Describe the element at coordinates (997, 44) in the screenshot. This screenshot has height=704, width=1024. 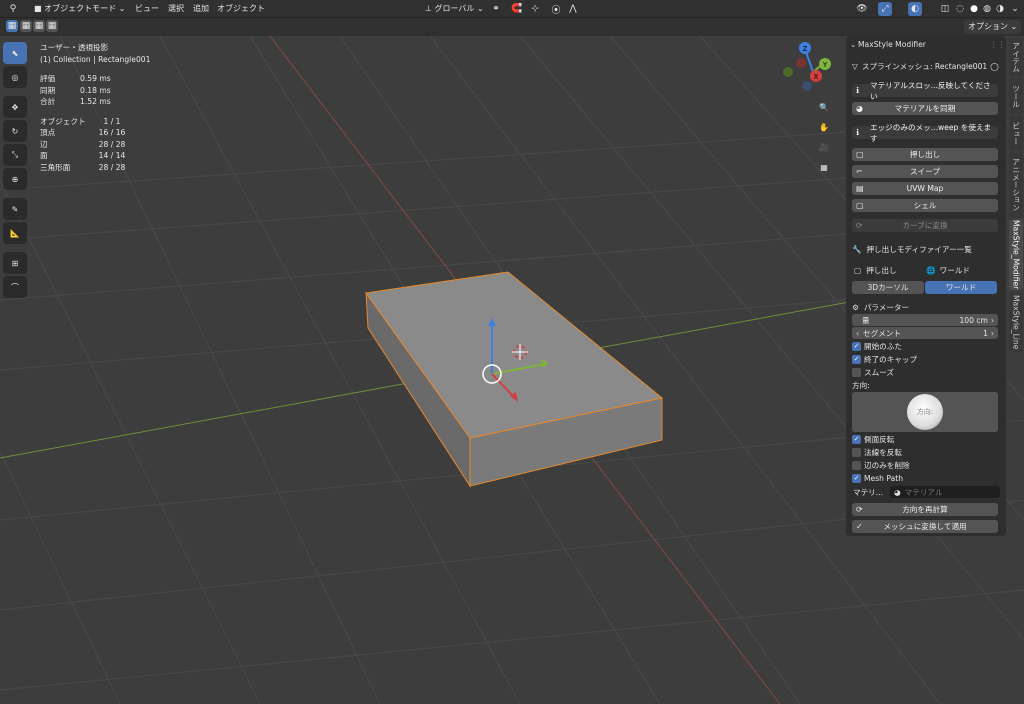
I see `drag-handle-icon: ⋮⋮` at that location.